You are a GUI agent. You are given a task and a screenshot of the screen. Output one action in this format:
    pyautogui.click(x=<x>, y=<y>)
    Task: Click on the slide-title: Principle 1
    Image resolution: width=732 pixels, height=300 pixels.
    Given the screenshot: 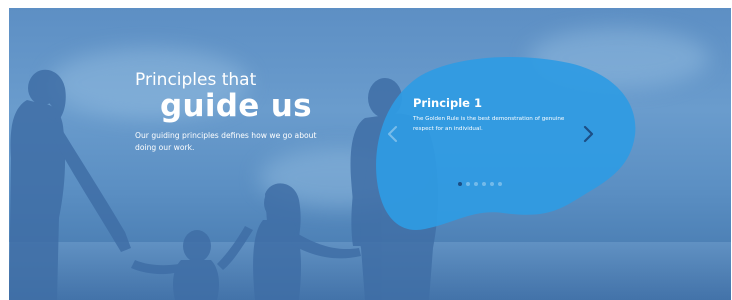 What is the action you would take?
    pyautogui.click(x=447, y=103)
    